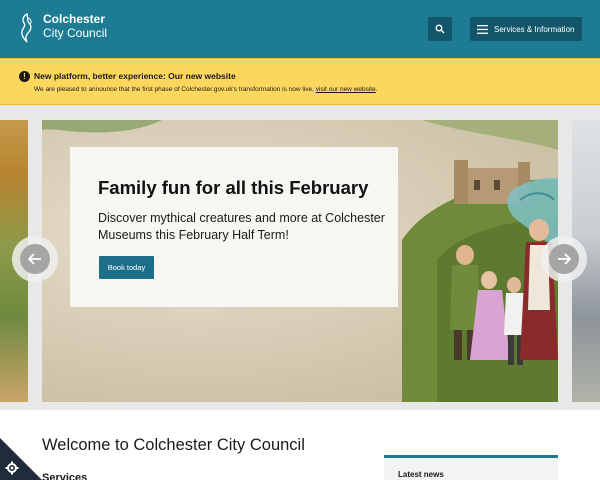  I want to click on search-icon, so click(440, 29).